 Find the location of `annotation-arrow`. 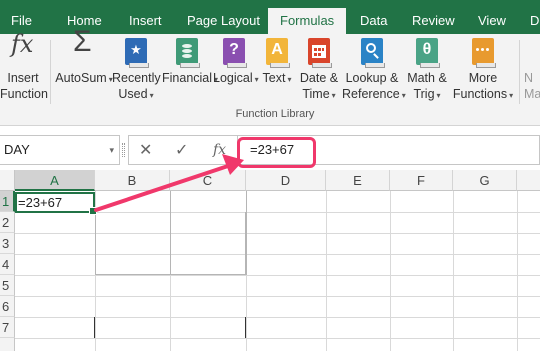

annotation-arrow is located at coordinates (169, 183).